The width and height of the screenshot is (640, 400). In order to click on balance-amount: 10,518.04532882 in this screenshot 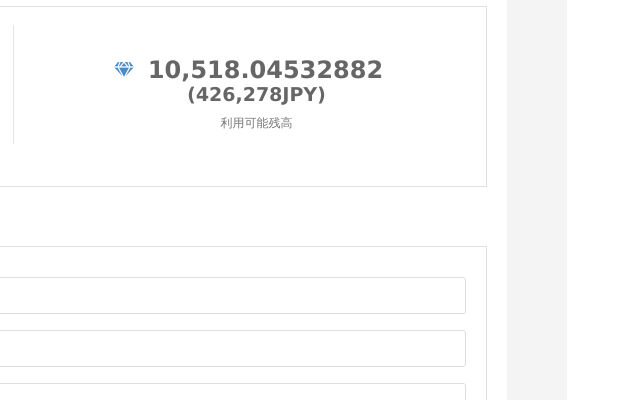, I will do `click(266, 70)`.